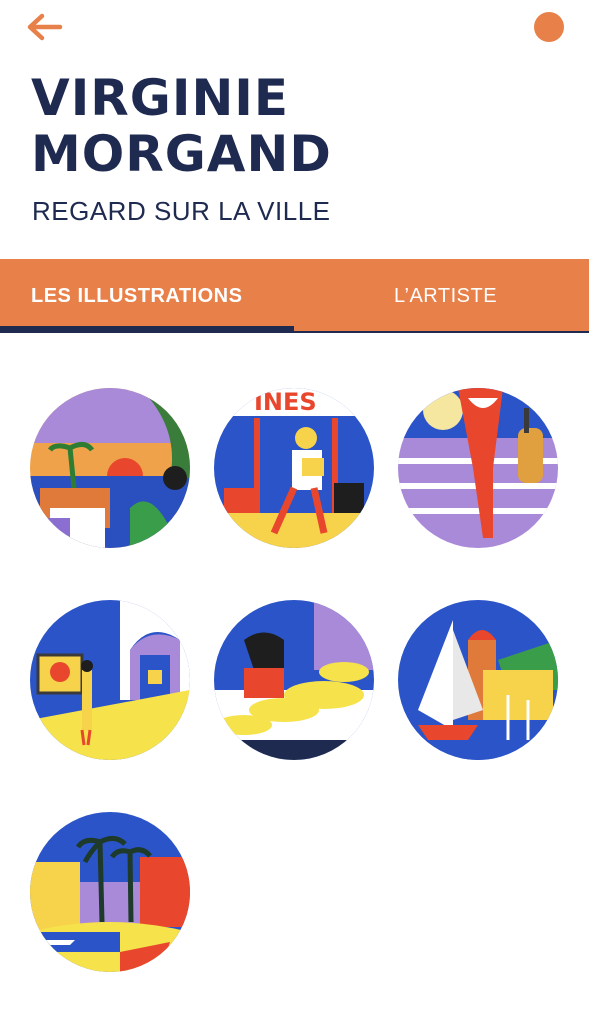 This screenshot has height=1024, width=589. Describe the element at coordinates (181, 211) in the screenshot. I see `page-subtitle: REGARD SUR LA VILLE` at that location.